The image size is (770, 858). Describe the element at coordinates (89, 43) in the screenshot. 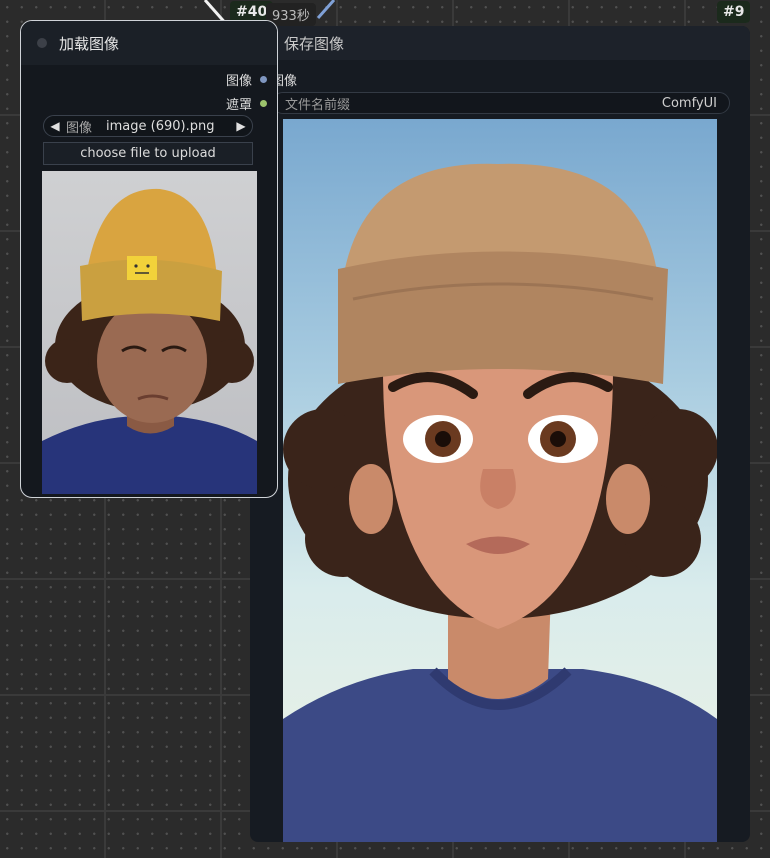

I see `load-node-title: 加载图像` at that location.